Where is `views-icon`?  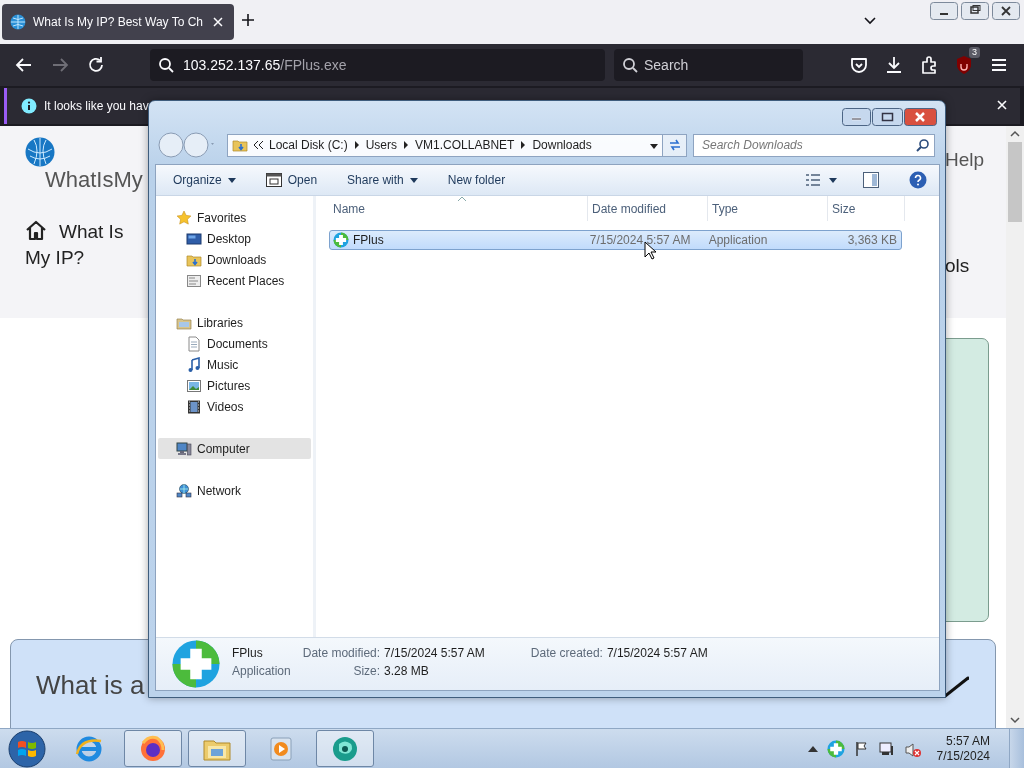 views-icon is located at coordinates (813, 180).